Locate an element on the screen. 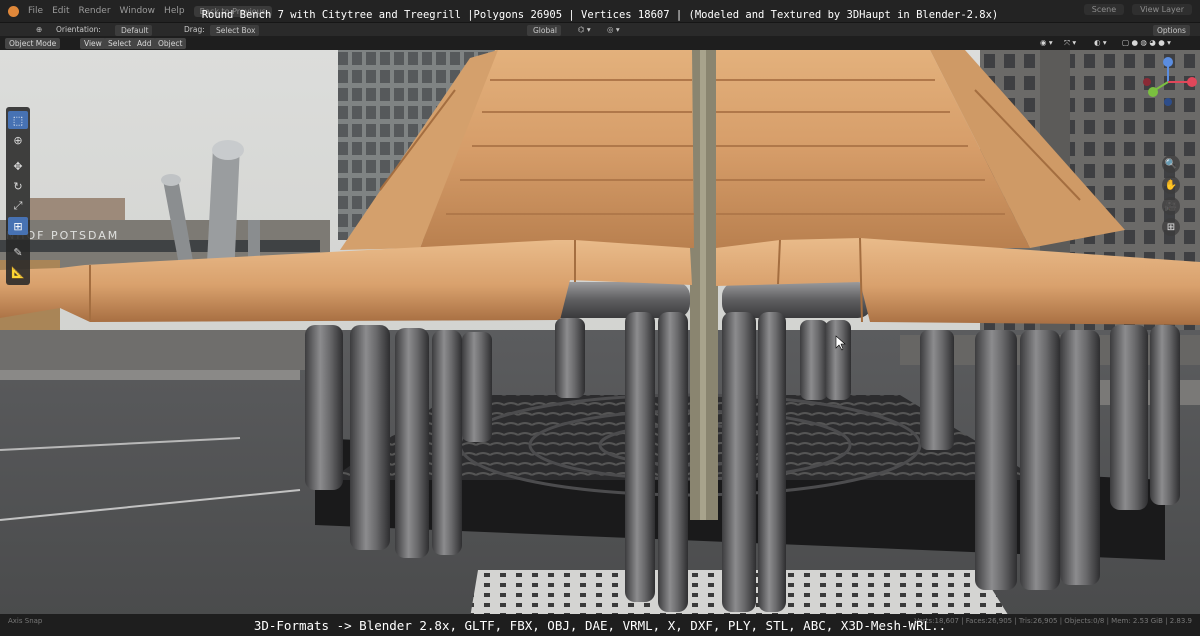 The height and width of the screenshot is (636, 1200). shading-modes-icon: ▢ ● ◍ ◕ ● ▾ is located at coordinates (1146, 42).